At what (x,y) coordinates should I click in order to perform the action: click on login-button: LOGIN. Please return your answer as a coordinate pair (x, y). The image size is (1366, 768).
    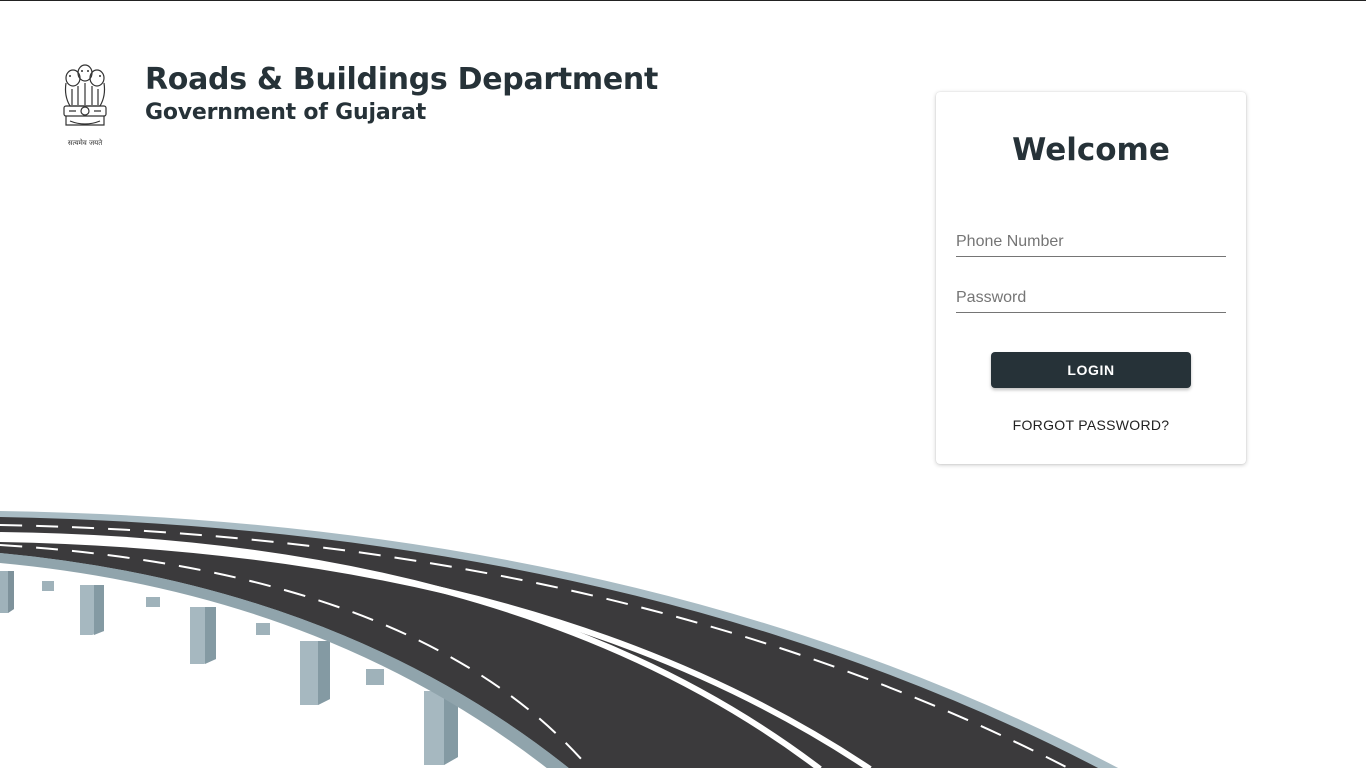
    Looking at the image, I should click on (1091, 370).